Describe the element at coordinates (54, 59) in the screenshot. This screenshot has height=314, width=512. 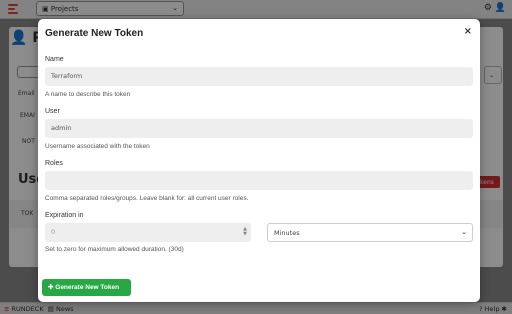
I see `name-label: Name` at that location.